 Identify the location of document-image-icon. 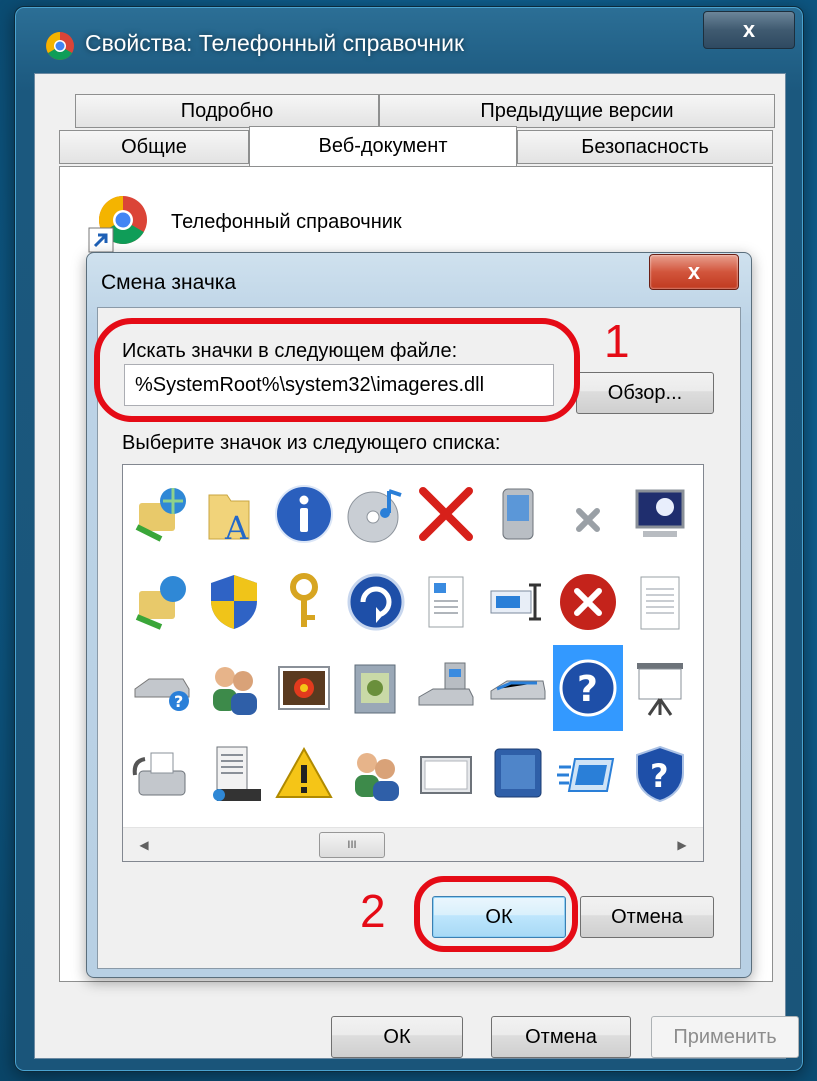
(446, 602).